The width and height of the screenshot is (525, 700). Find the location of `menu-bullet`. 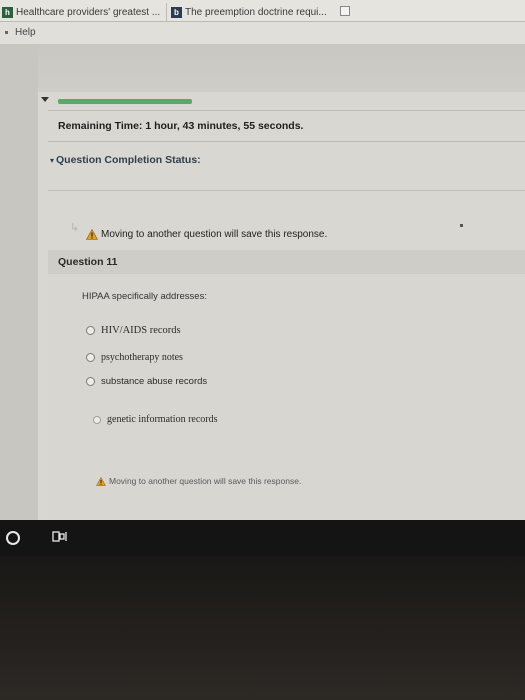

menu-bullet is located at coordinates (6, 32).